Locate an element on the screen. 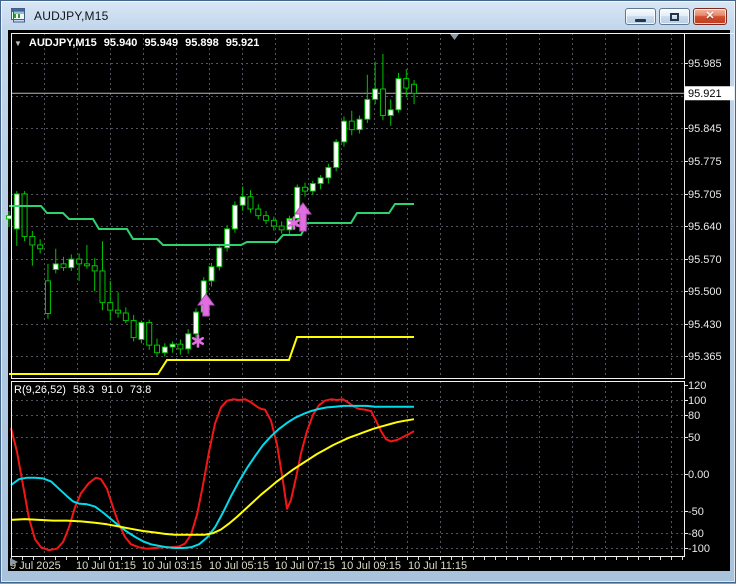 The width and height of the screenshot is (736, 584). time-axis-label: 10 Jul 05:15 is located at coordinates (239, 566).